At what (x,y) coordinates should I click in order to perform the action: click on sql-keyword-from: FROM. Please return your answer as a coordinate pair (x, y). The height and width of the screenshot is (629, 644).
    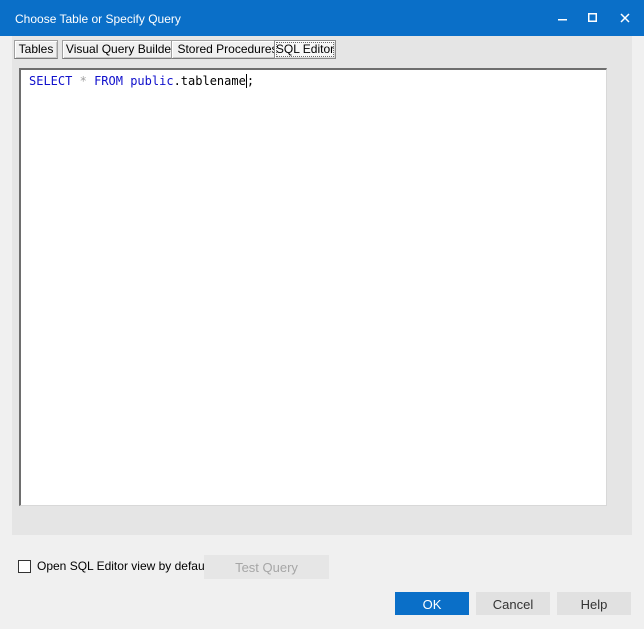
    Looking at the image, I should click on (108, 81).